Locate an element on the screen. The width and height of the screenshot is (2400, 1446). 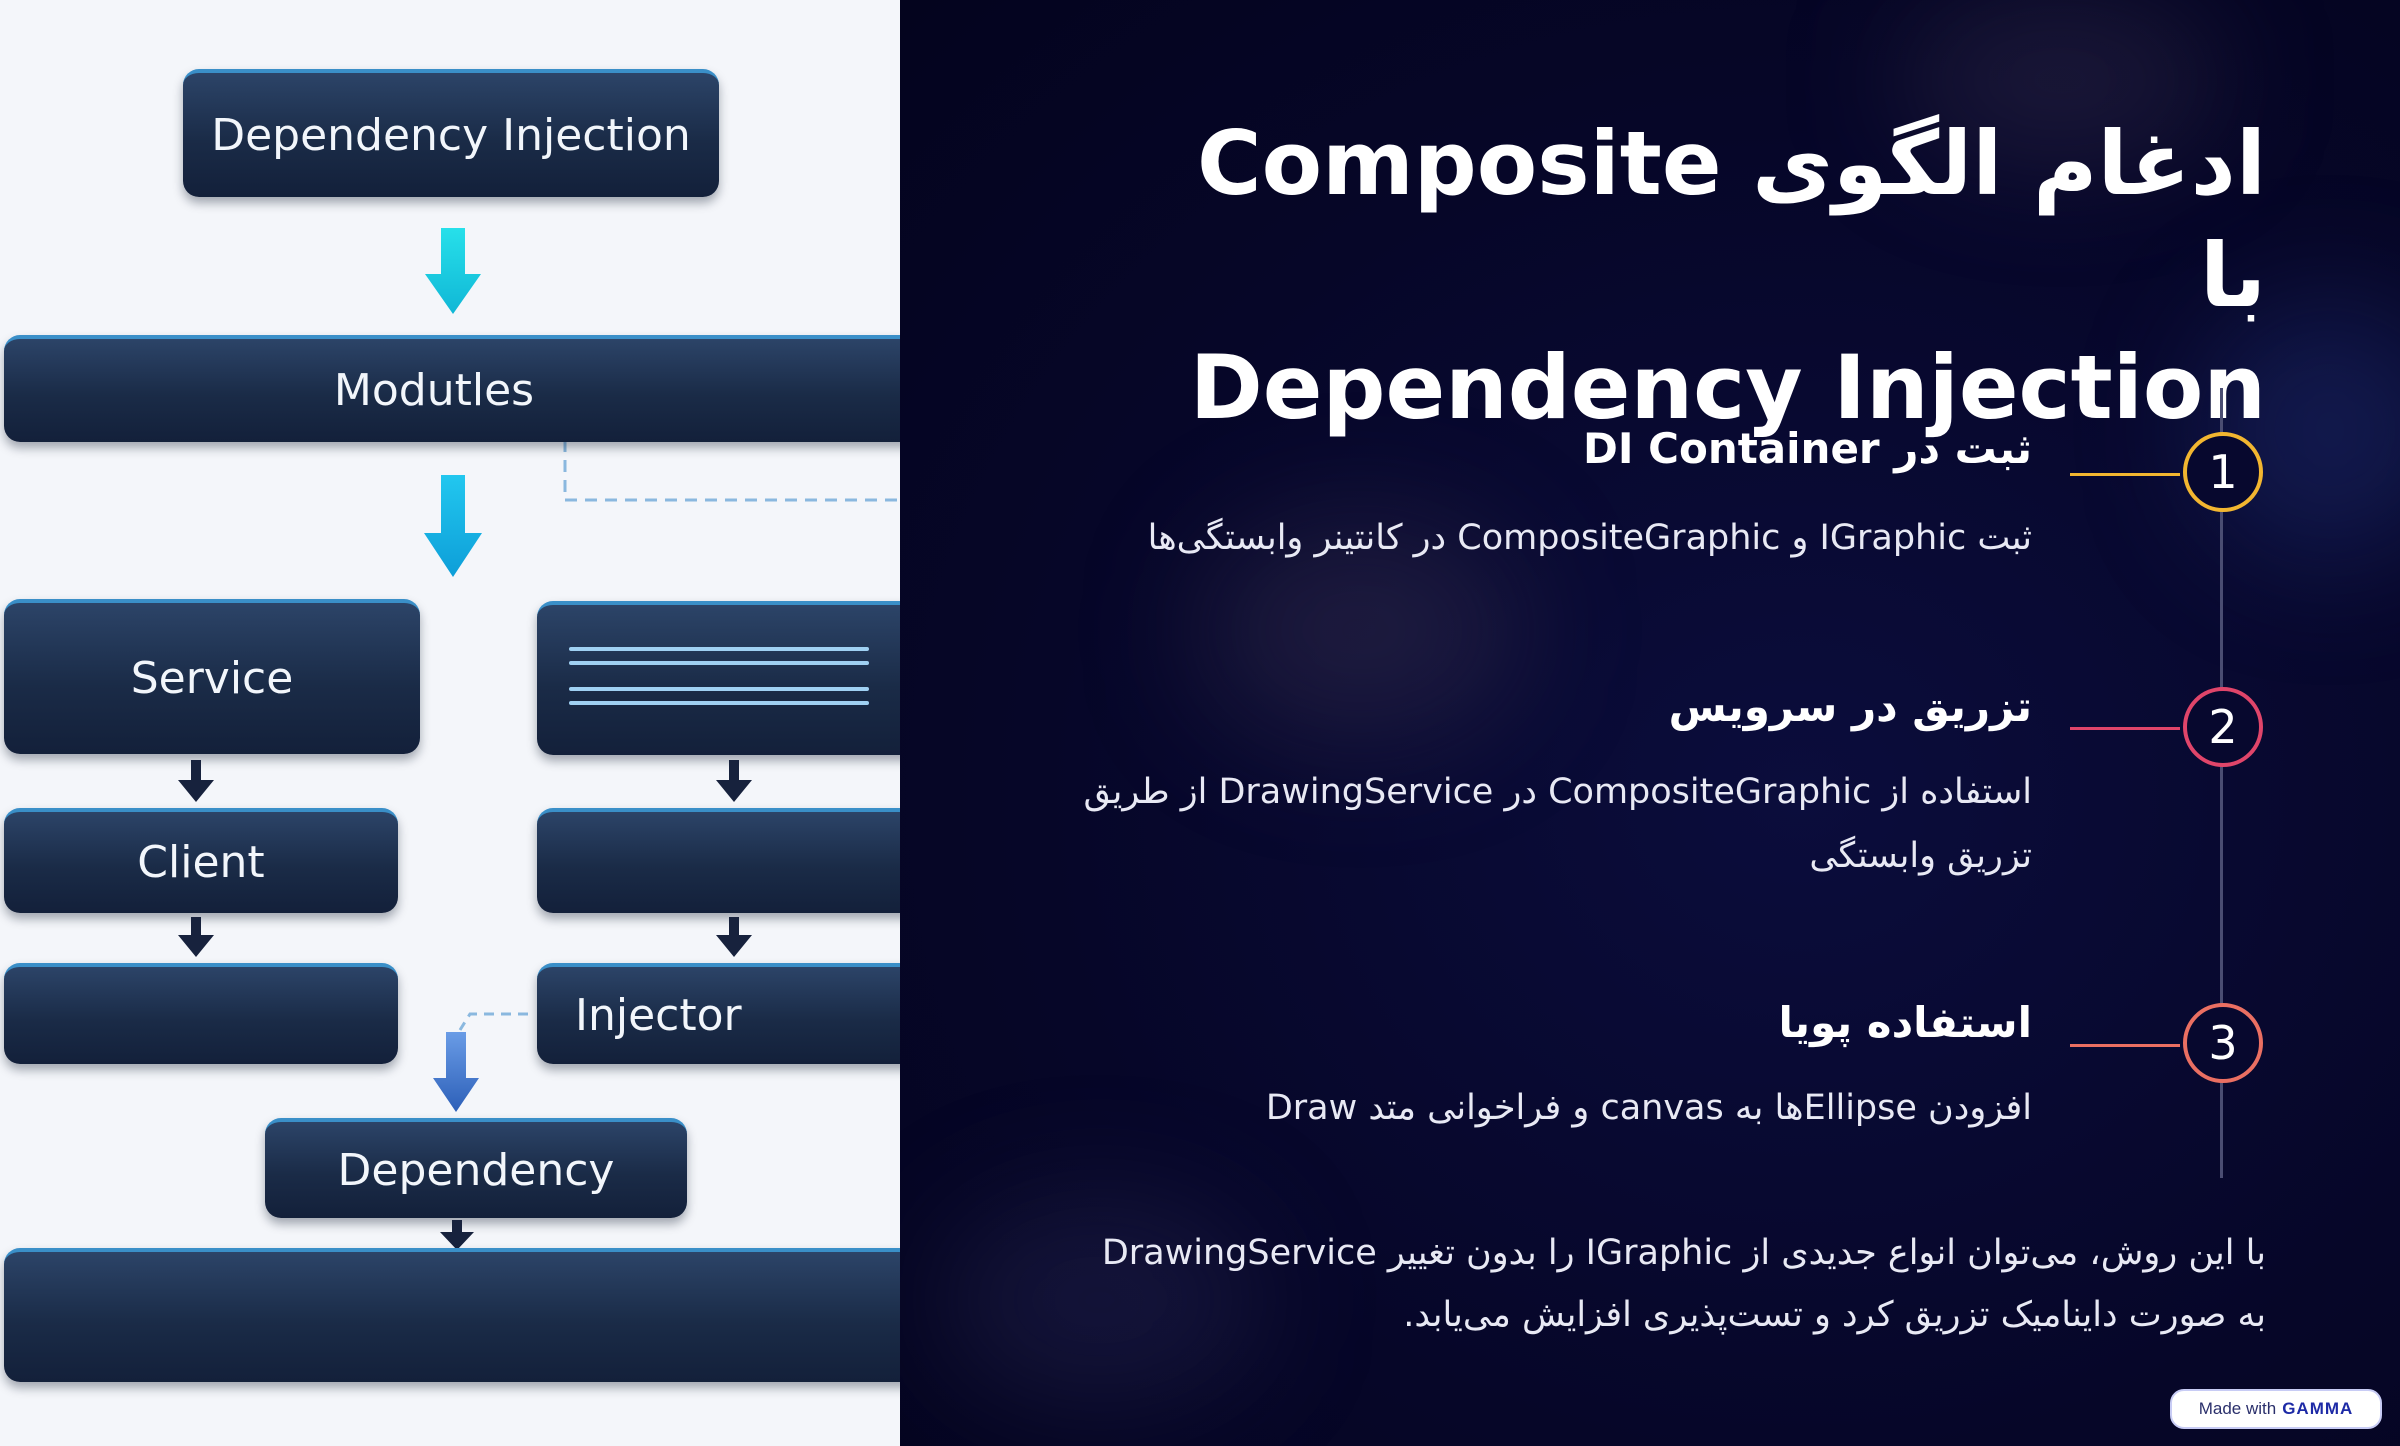
dependency-label: Dependency is located at coordinates (476, 1170).